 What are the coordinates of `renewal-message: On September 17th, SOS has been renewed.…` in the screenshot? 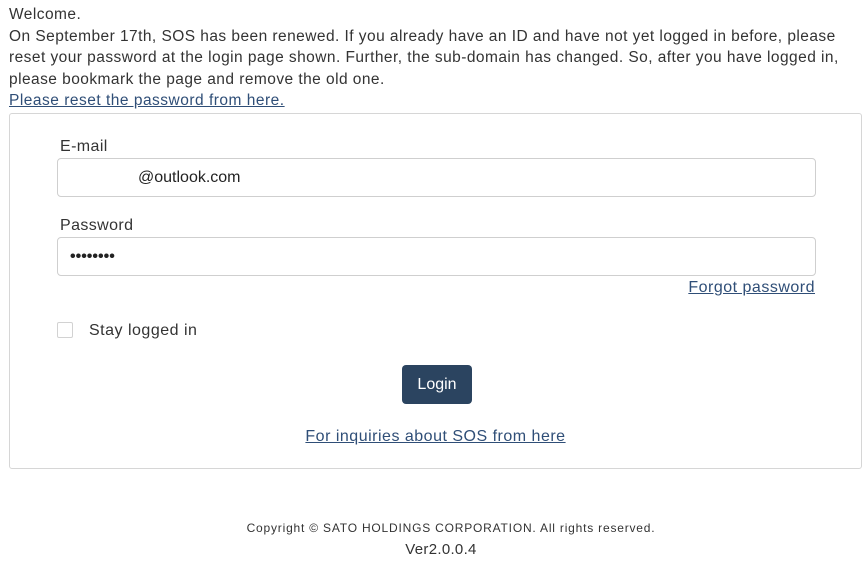 It's located at (424, 57).